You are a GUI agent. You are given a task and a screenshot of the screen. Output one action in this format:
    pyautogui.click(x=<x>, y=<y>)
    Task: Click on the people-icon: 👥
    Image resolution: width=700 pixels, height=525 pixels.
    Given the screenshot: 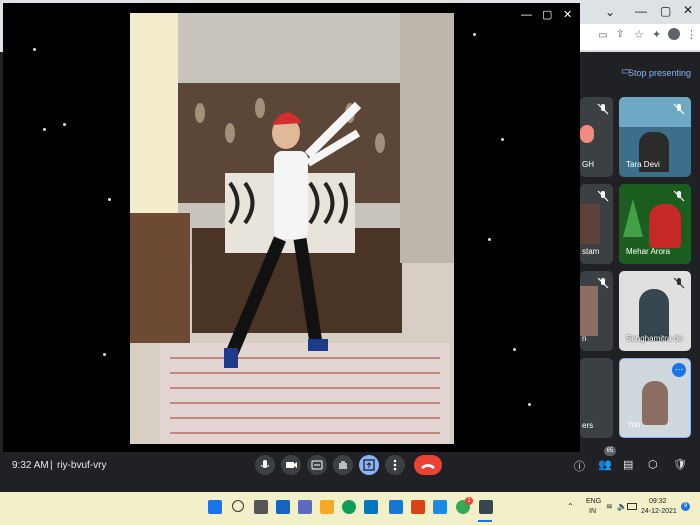 What is the action you would take?
    pyautogui.click(x=605, y=464)
    